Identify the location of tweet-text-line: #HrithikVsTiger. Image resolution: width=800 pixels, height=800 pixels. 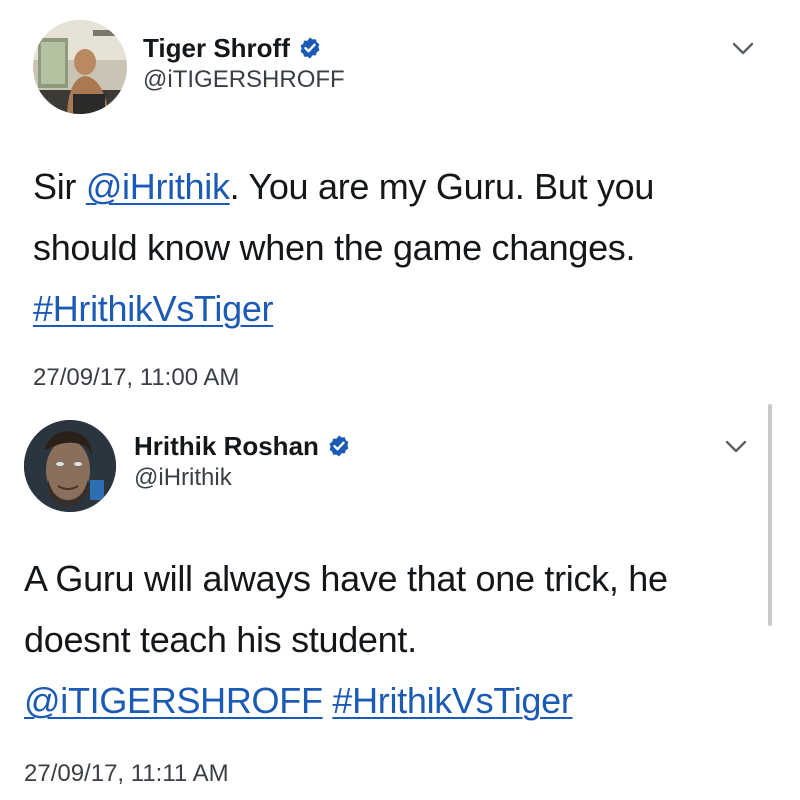
(408, 308).